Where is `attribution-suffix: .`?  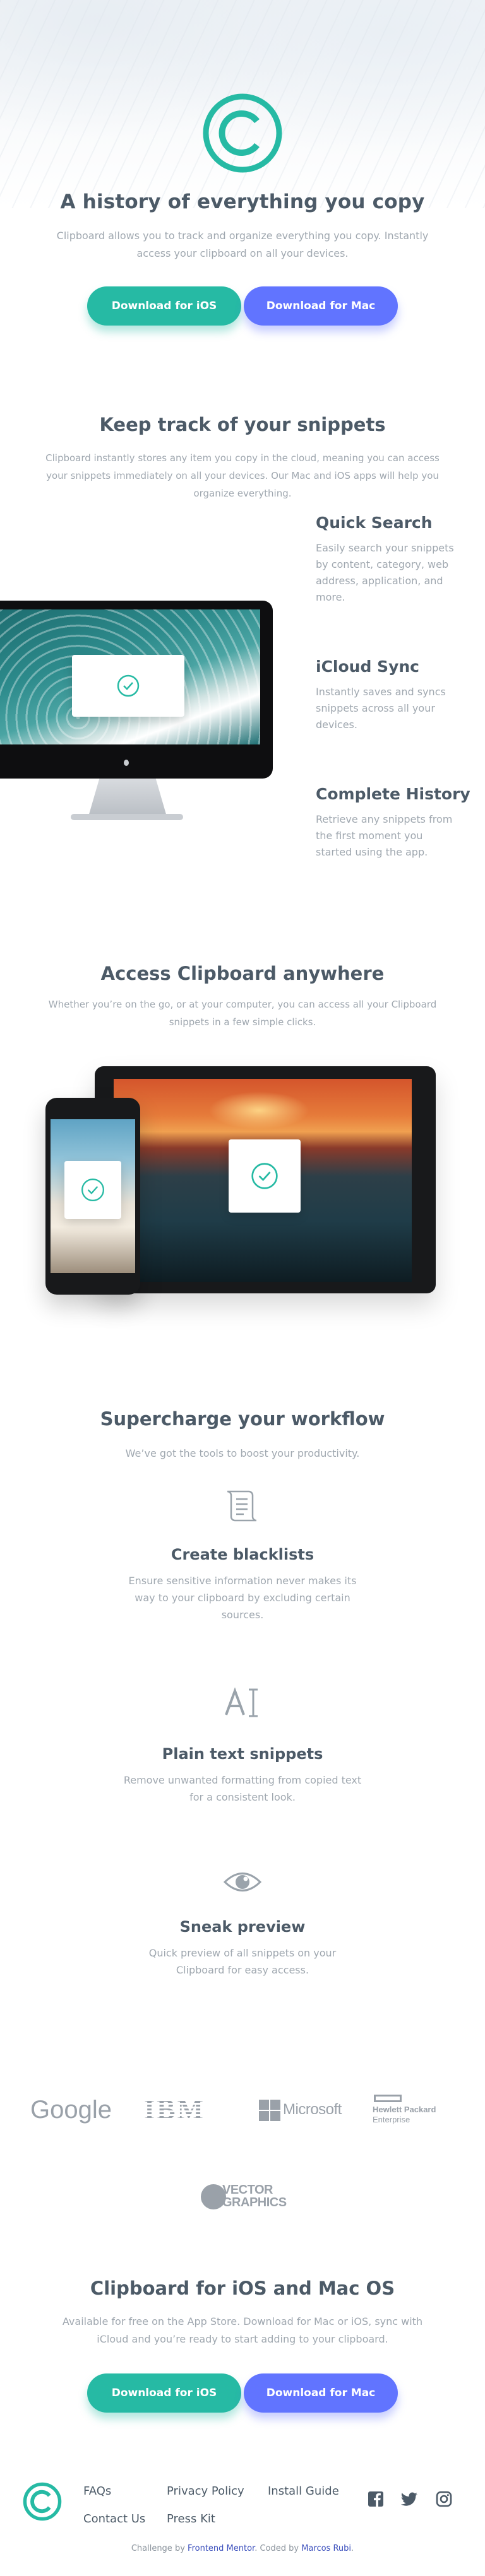
attribution-suffix: . is located at coordinates (352, 2548).